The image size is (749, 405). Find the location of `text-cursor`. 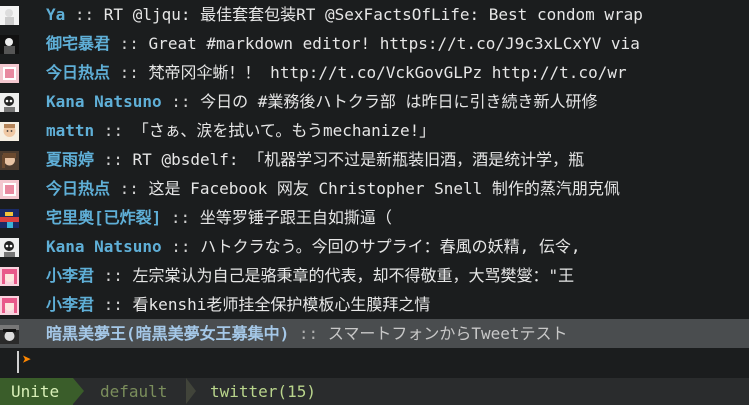

text-cursor is located at coordinates (18, 362).